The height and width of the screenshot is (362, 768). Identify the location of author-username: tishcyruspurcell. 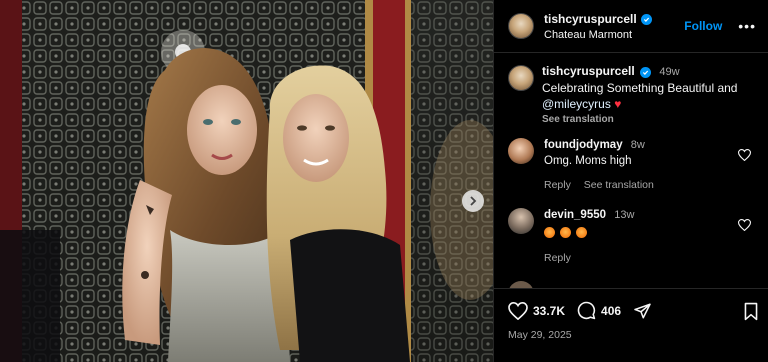
(590, 19).